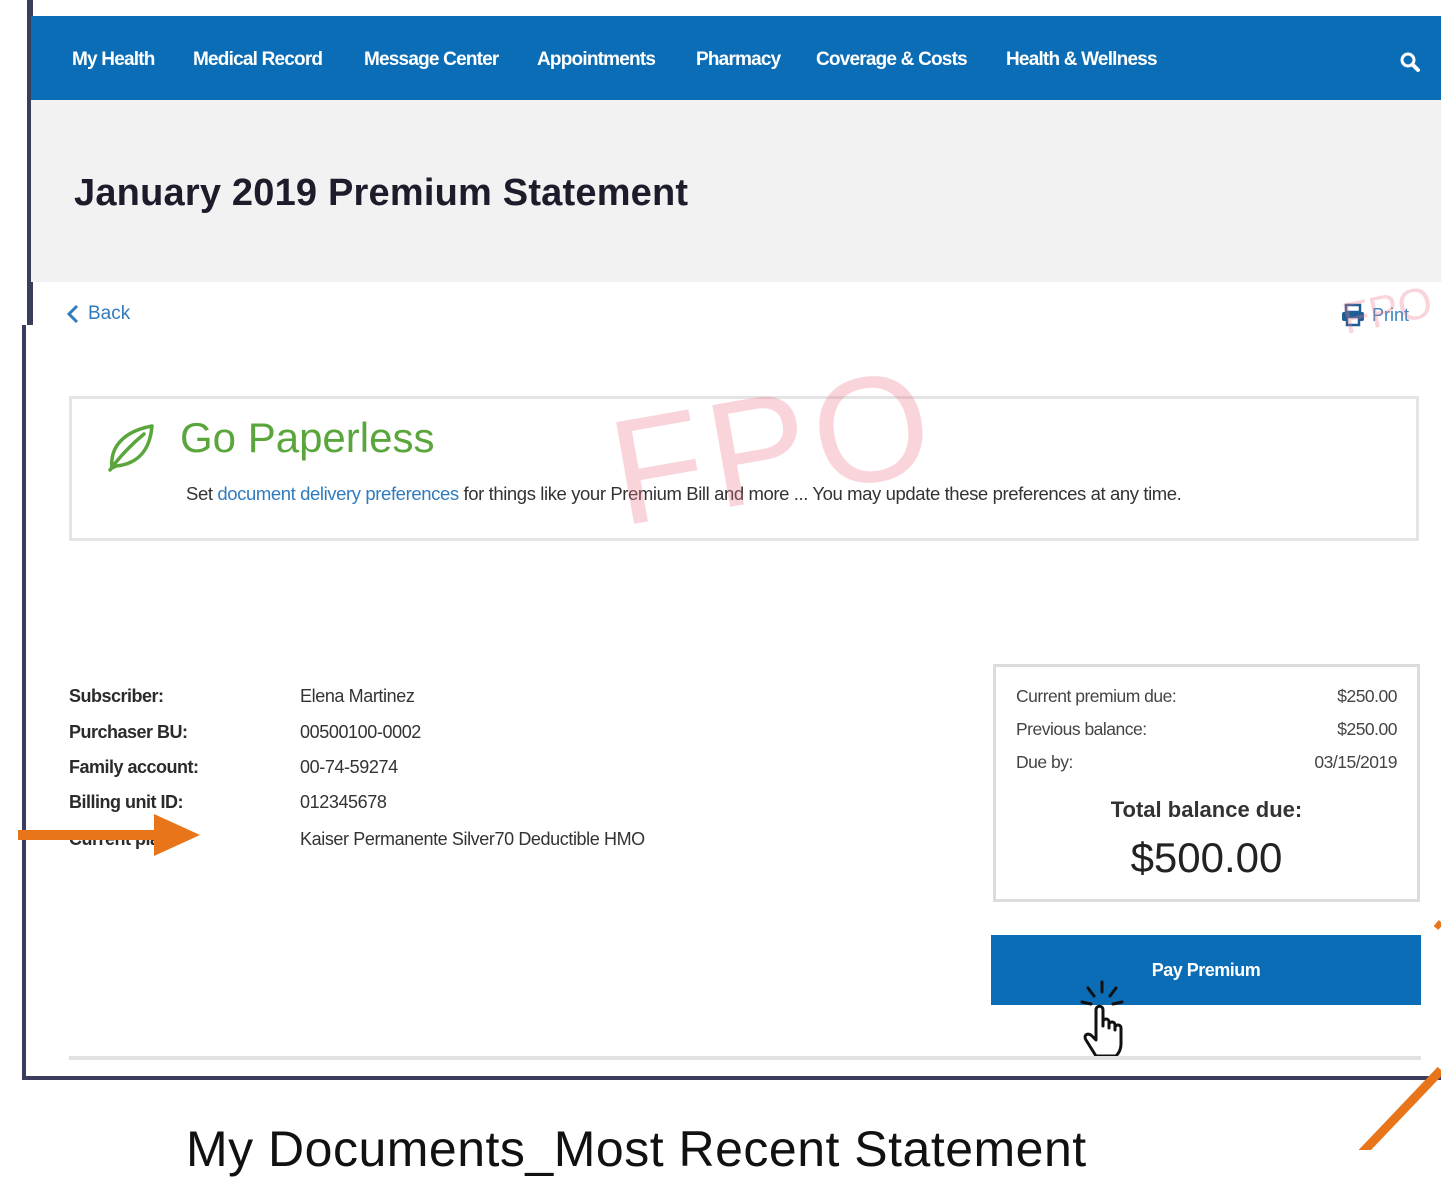 This screenshot has width=1441, height=1178. Describe the element at coordinates (738, 60) in the screenshot. I see `nav-item-pharmacy: Pharmacy` at that location.